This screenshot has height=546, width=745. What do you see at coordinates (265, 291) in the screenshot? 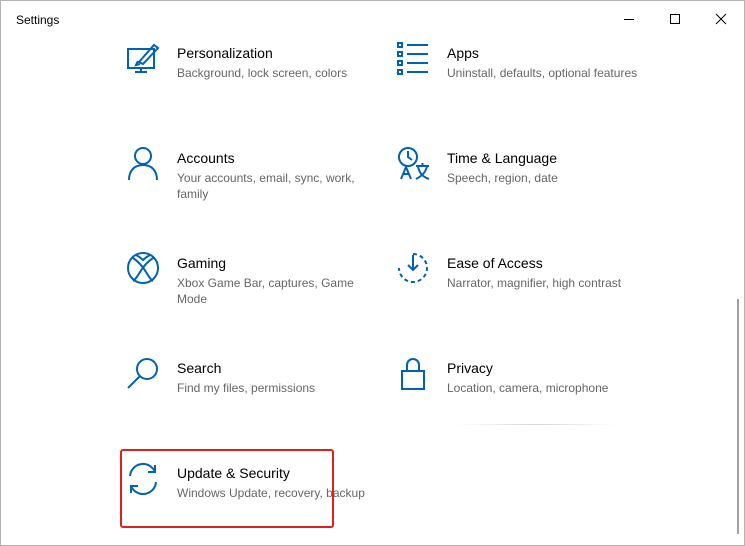
I see `tile-description: Xbox Game Bar, captures, Game Mode` at bounding box center [265, 291].